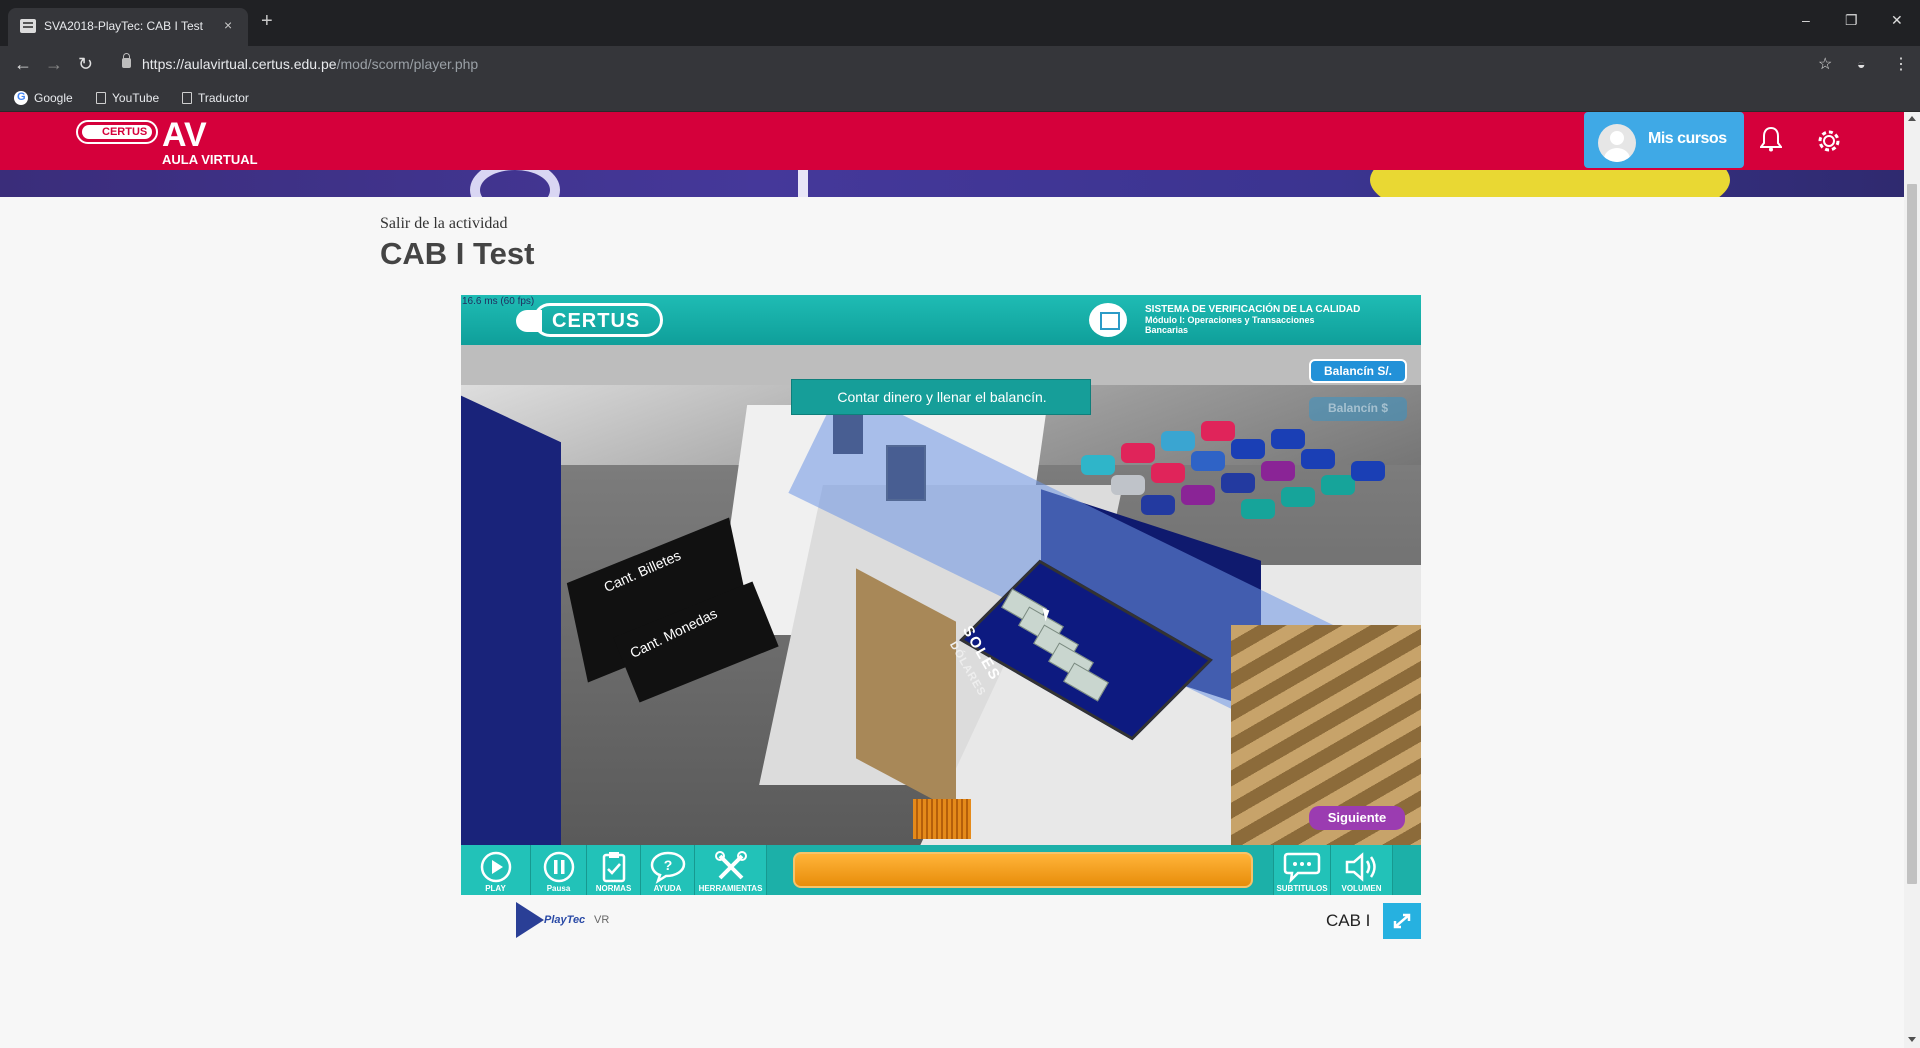  What do you see at coordinates (1358, 371) in the screenshot?
I see `balancin-soles-button: Balancín S/.` at bounding box center [1358, 371].